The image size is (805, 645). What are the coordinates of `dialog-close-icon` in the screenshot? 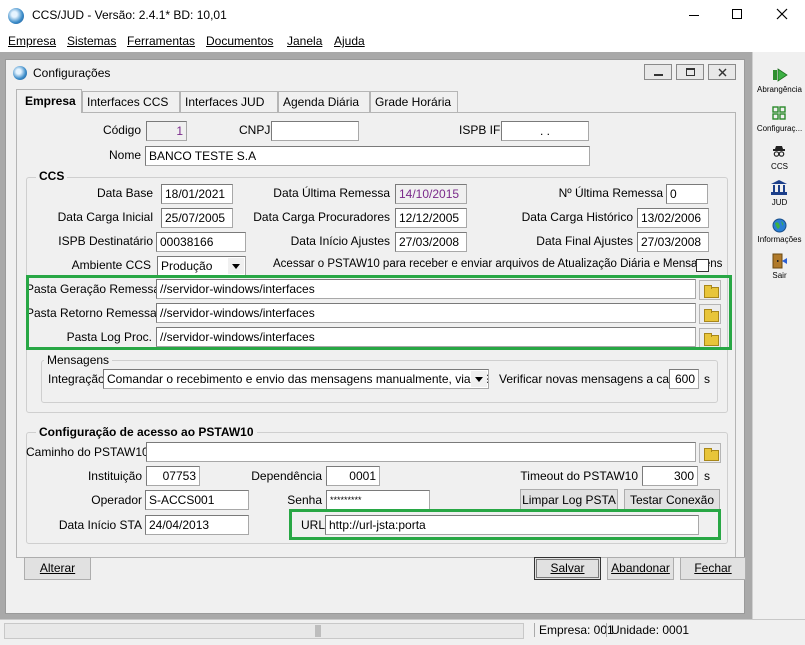 It's located at (722, 72).